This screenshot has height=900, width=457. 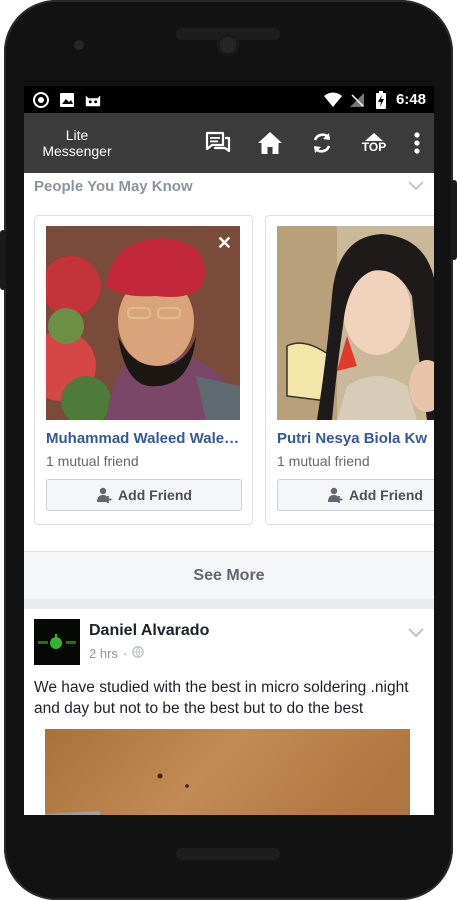 What do you see at coordinates (79, 45) in the screenshot?
I see `proximity-sensor` at bounding box center [79, 45].